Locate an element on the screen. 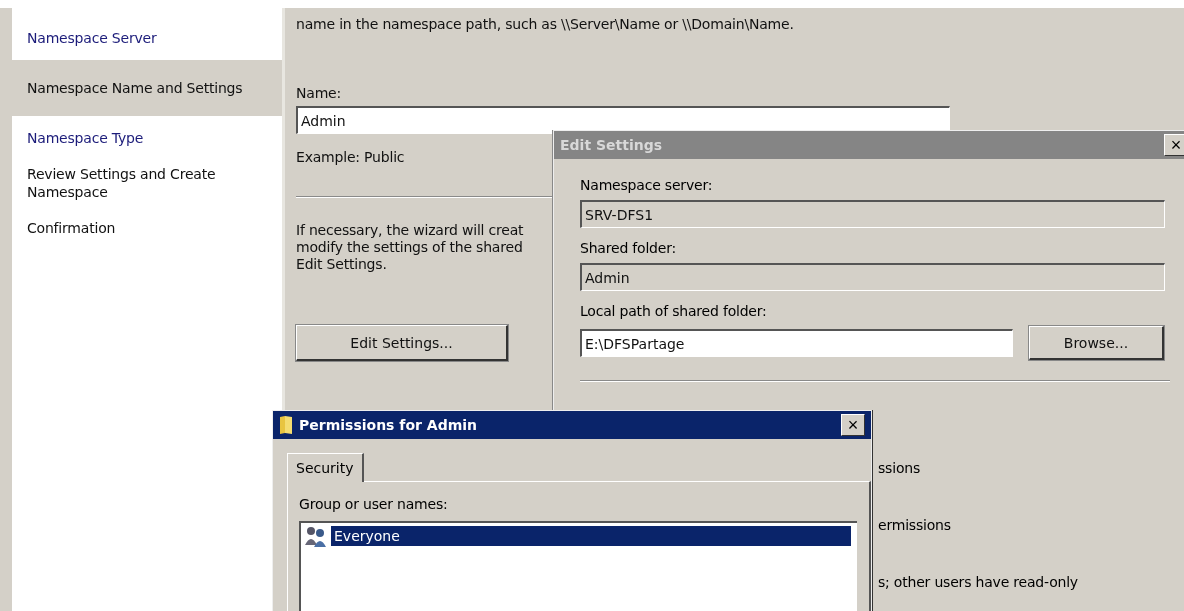 The image size is (1184, 611). folder-field: Admin is located at coordinates (872, 277).